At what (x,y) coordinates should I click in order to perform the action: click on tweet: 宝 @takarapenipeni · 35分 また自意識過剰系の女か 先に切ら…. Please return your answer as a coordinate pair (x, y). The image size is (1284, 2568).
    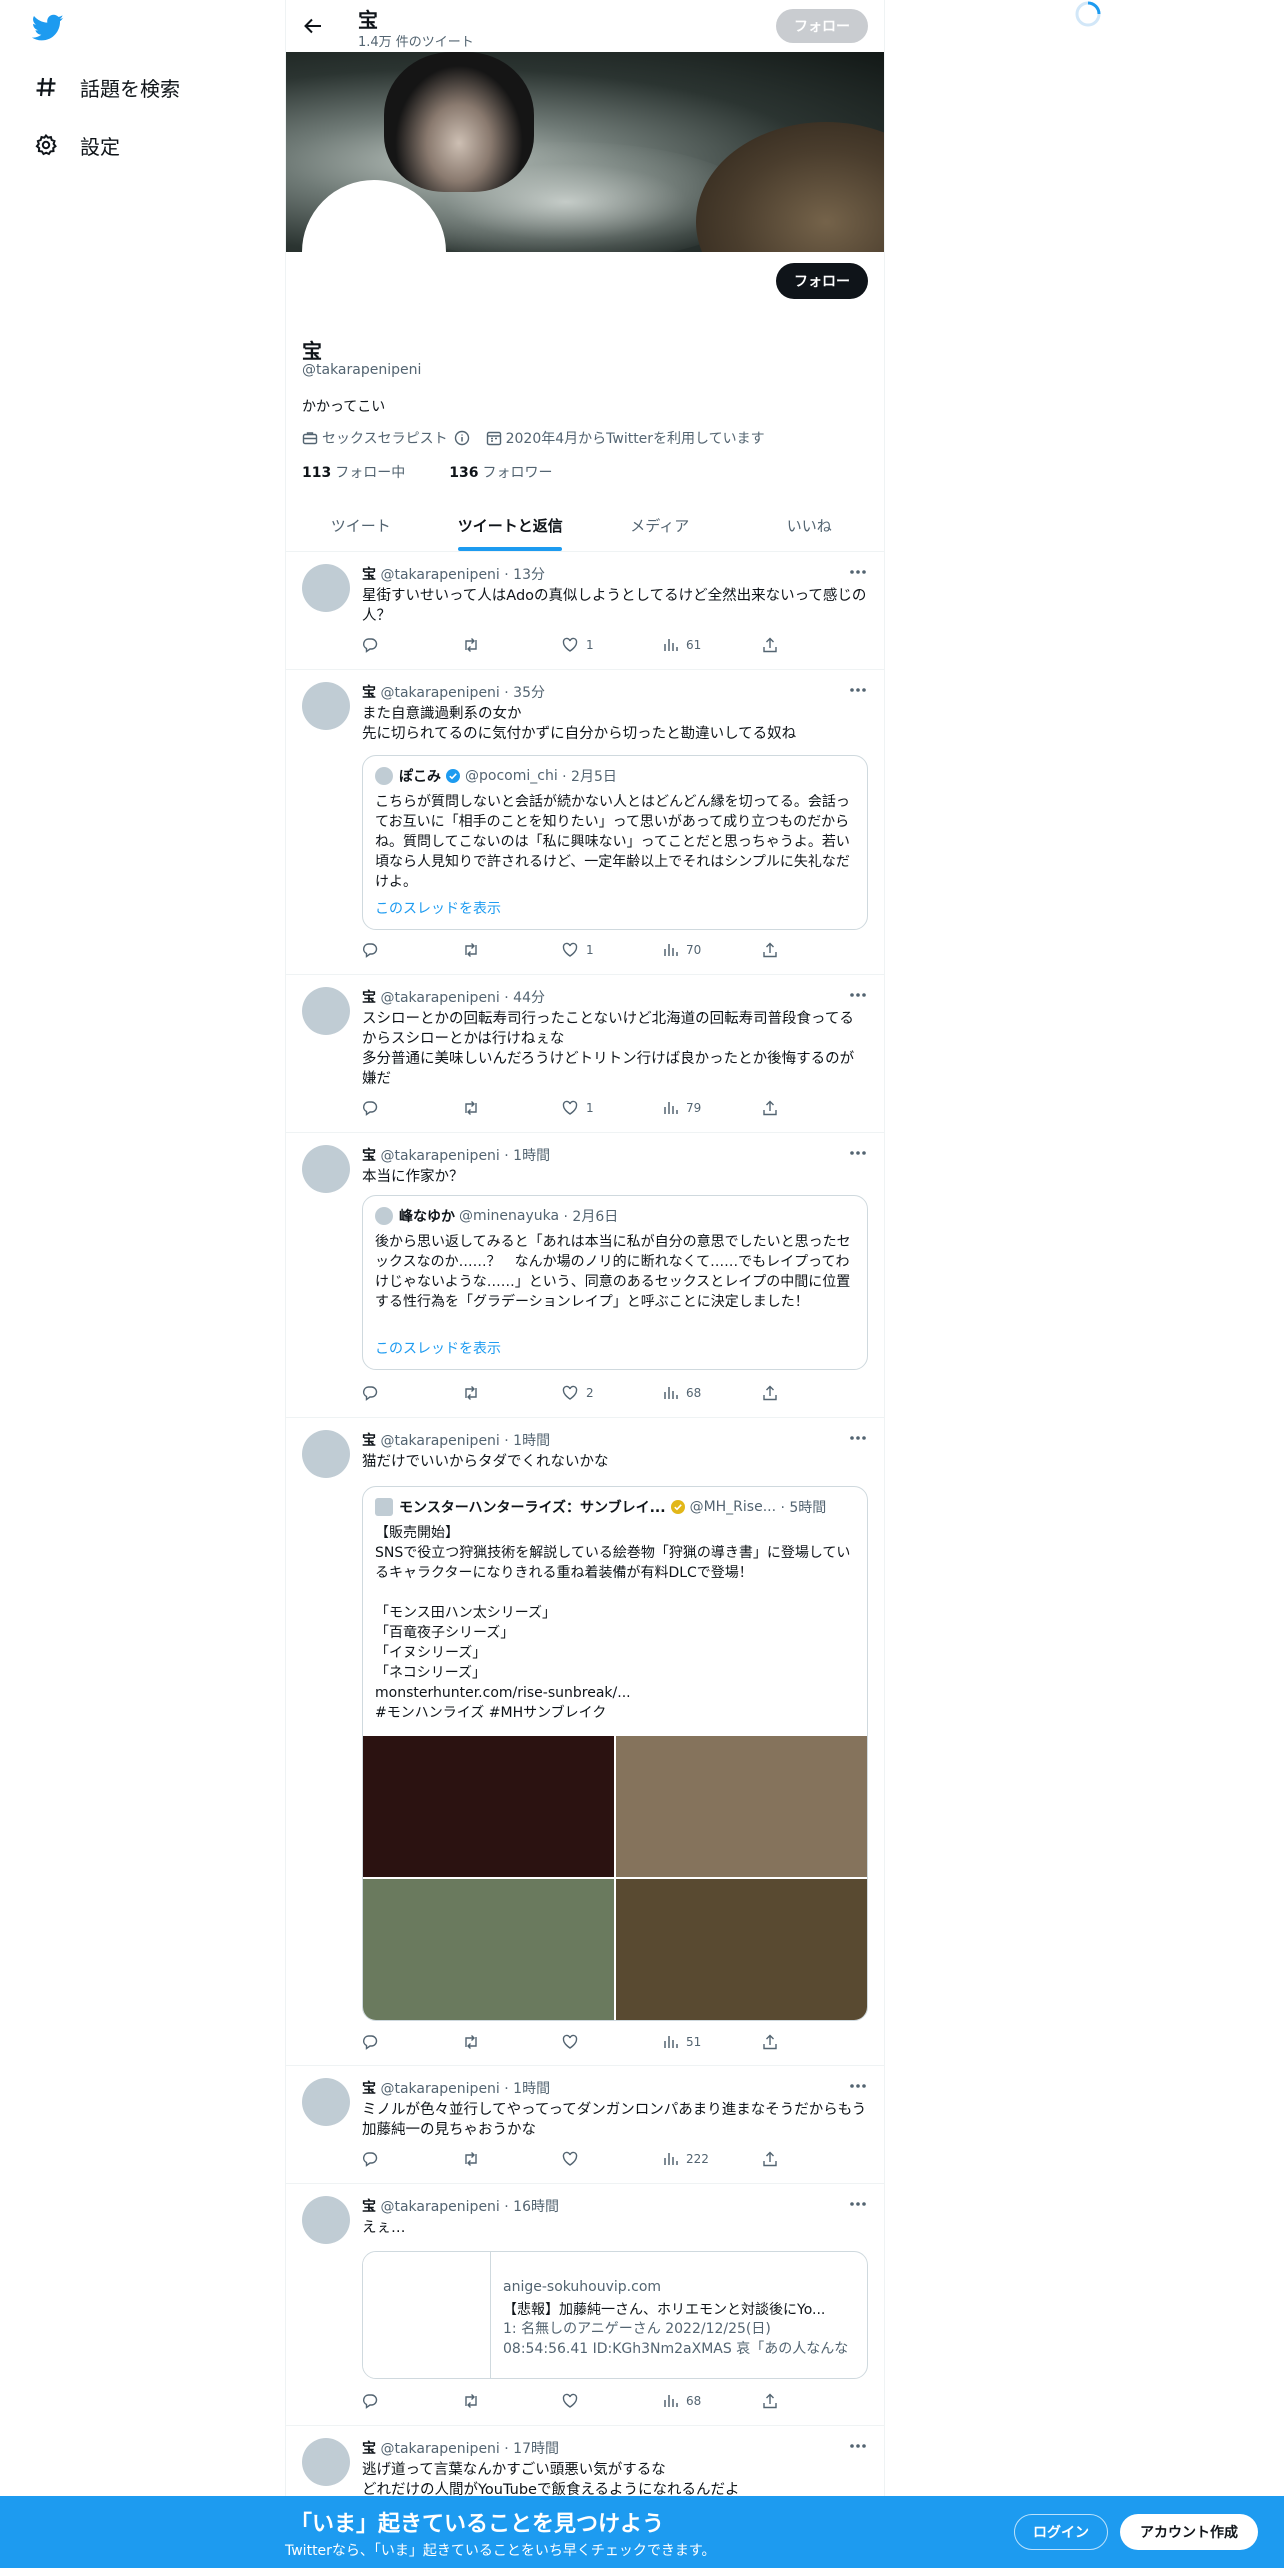
    Looking at the image, I should click on (585, 822).